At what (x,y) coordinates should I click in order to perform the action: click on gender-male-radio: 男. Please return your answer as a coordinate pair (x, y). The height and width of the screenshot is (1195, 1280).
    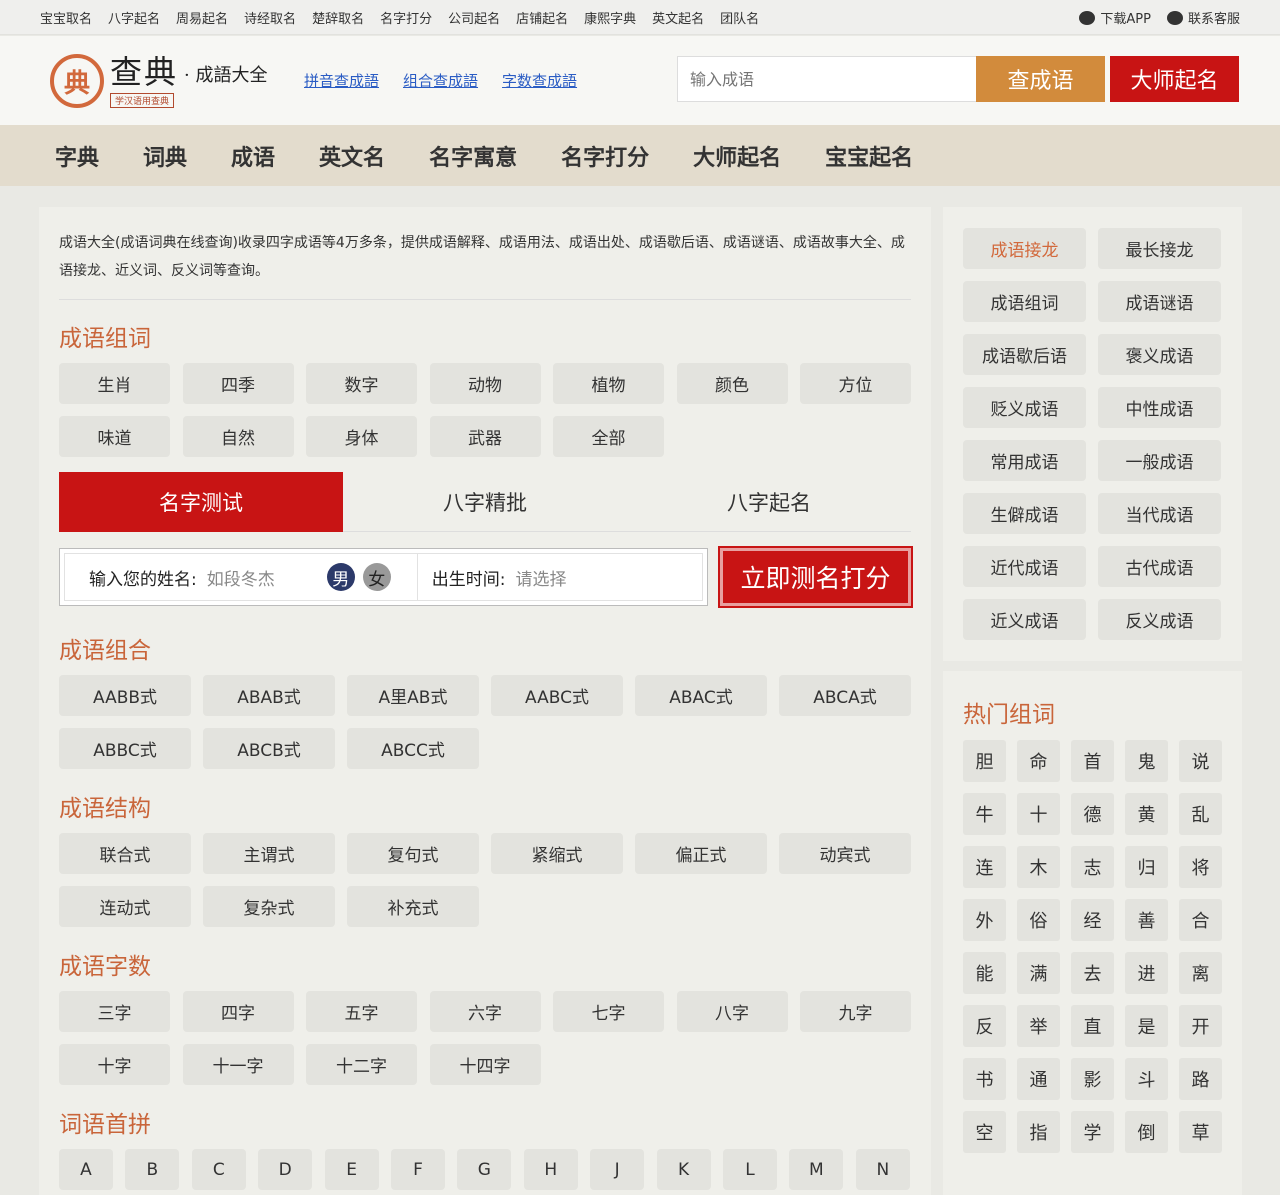
    Looking at the image, I should click on (340, 577).